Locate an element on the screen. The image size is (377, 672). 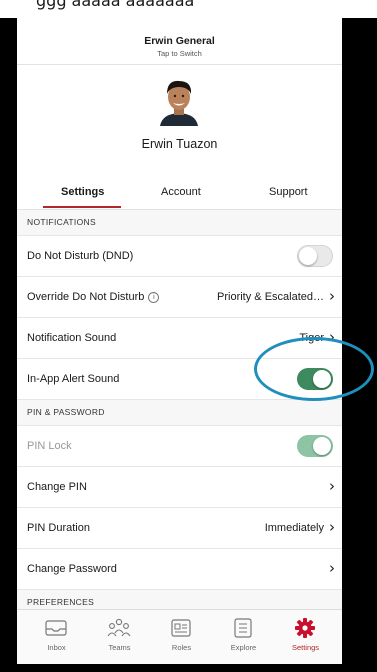
change-password-label: Change Password is located at coordinates (72, 569).